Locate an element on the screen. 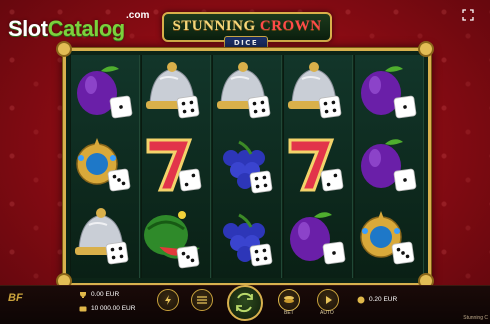  stake-coin-icon is located at coordinates (361, 300).